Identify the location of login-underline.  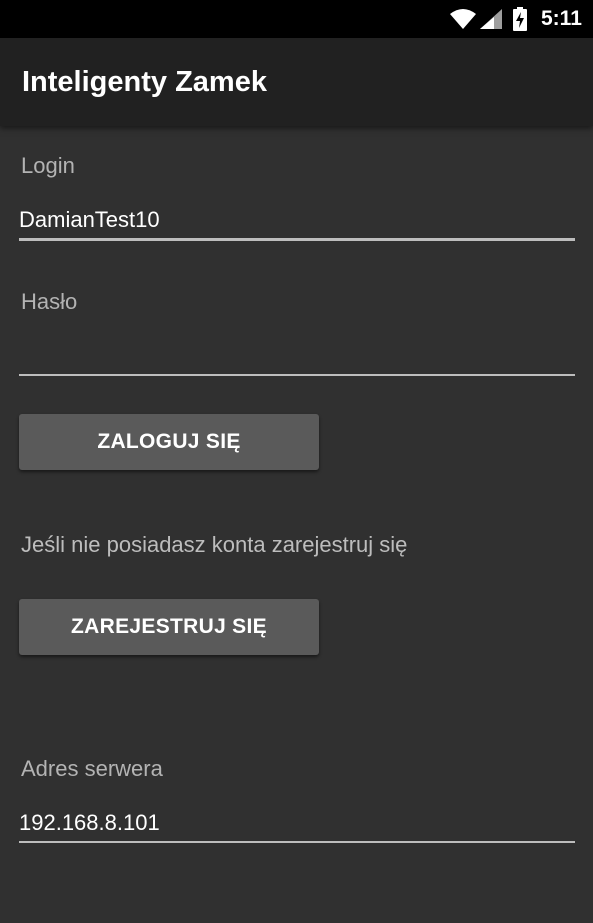
(297, 239).